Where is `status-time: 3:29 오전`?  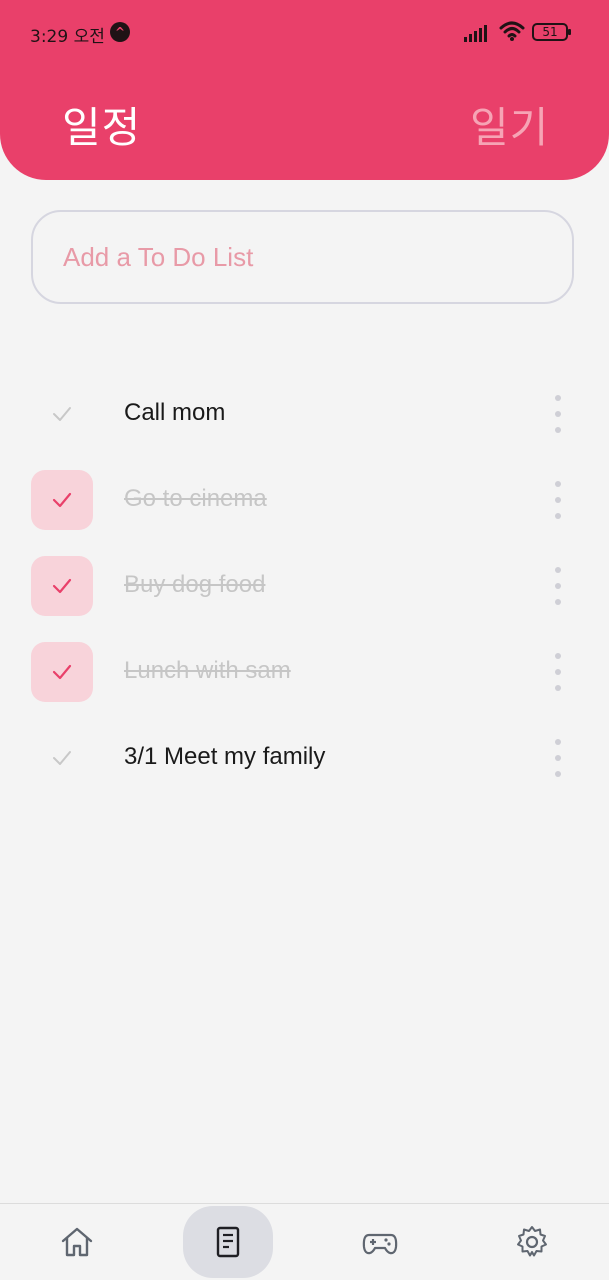
status-time: 3:29 오전 is located at coordinates (67, 37).